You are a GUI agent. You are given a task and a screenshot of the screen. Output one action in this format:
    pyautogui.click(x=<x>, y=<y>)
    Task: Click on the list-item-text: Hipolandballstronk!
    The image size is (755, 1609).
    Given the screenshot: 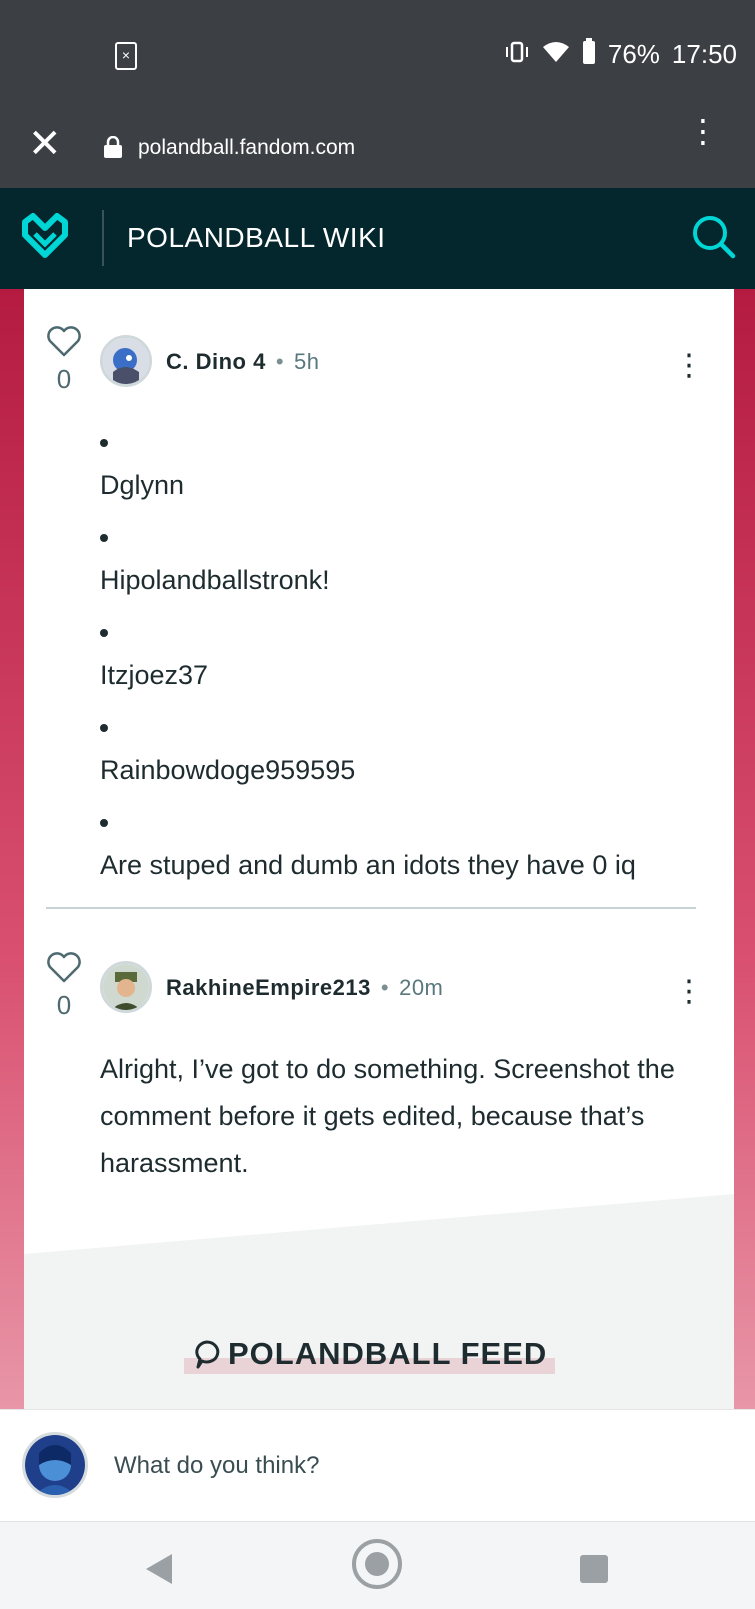 What is the action you would take?
    pyautogui.click(x=215, y=580)
    